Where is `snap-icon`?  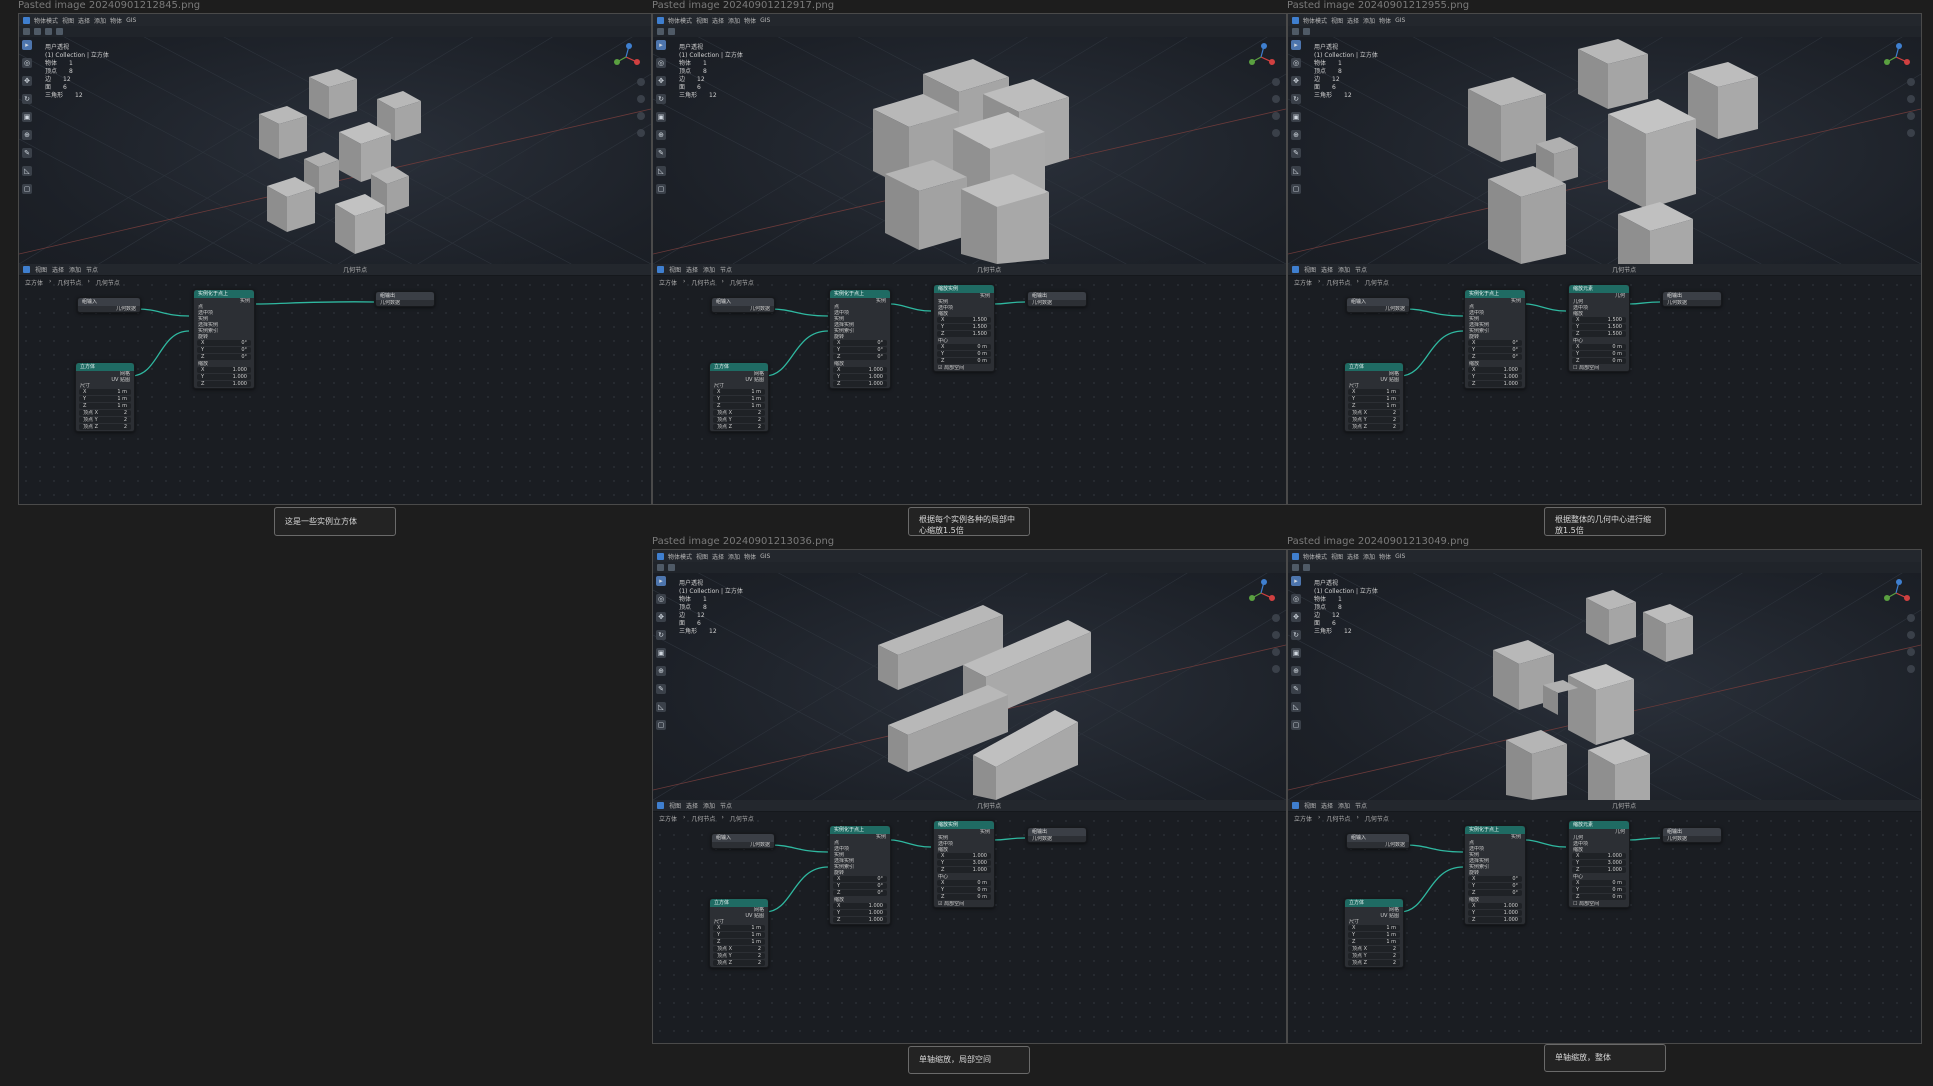 snap-icon is located at coordinates (48, 31).